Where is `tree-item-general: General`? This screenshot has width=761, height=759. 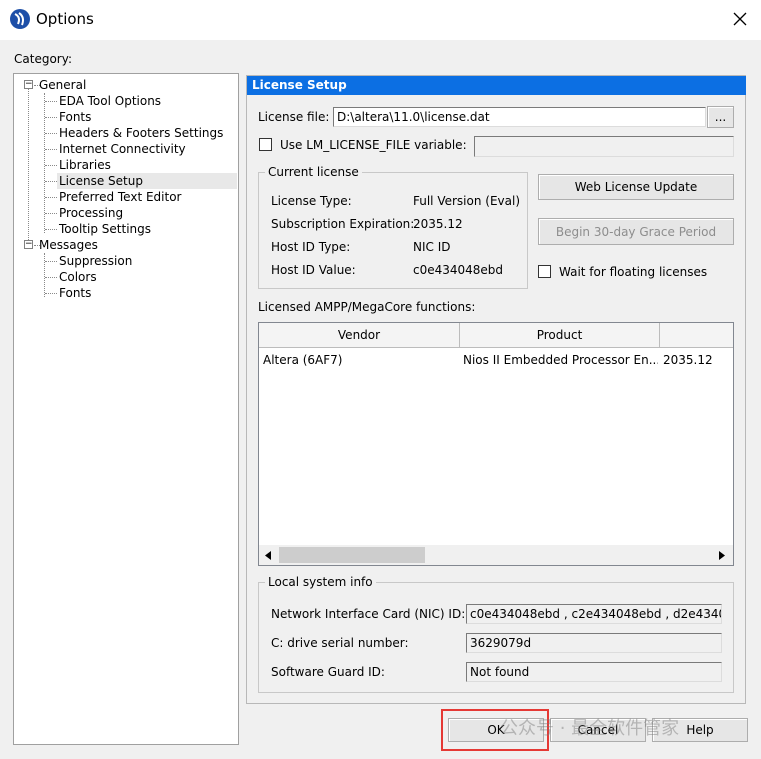
tree-item-general: General is located at coordinates (62, 85).